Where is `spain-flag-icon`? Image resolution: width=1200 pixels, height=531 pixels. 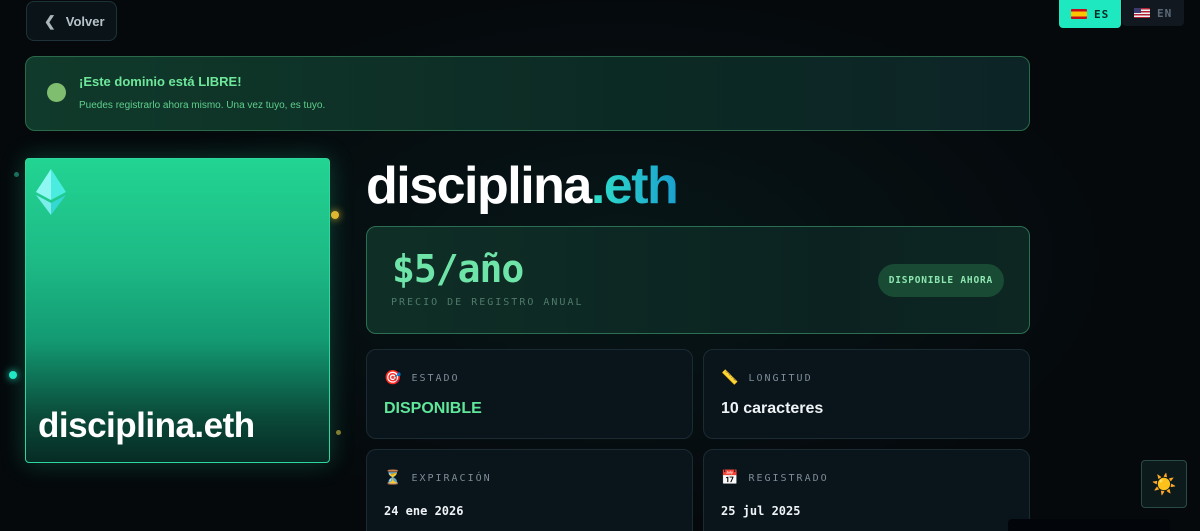
spain-flag-icon is located at coordinates (1079, 14).